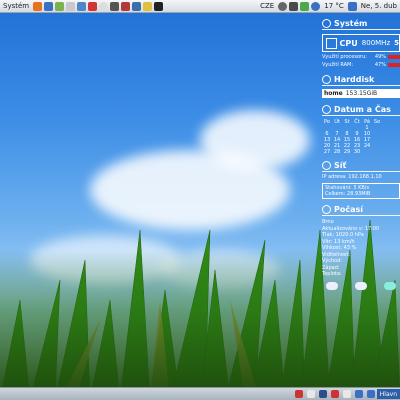  What do you see at coordinates (267, 6) in the screenshot?
I see `keyboard-layout: CZE` at bounding box center [267, 6].